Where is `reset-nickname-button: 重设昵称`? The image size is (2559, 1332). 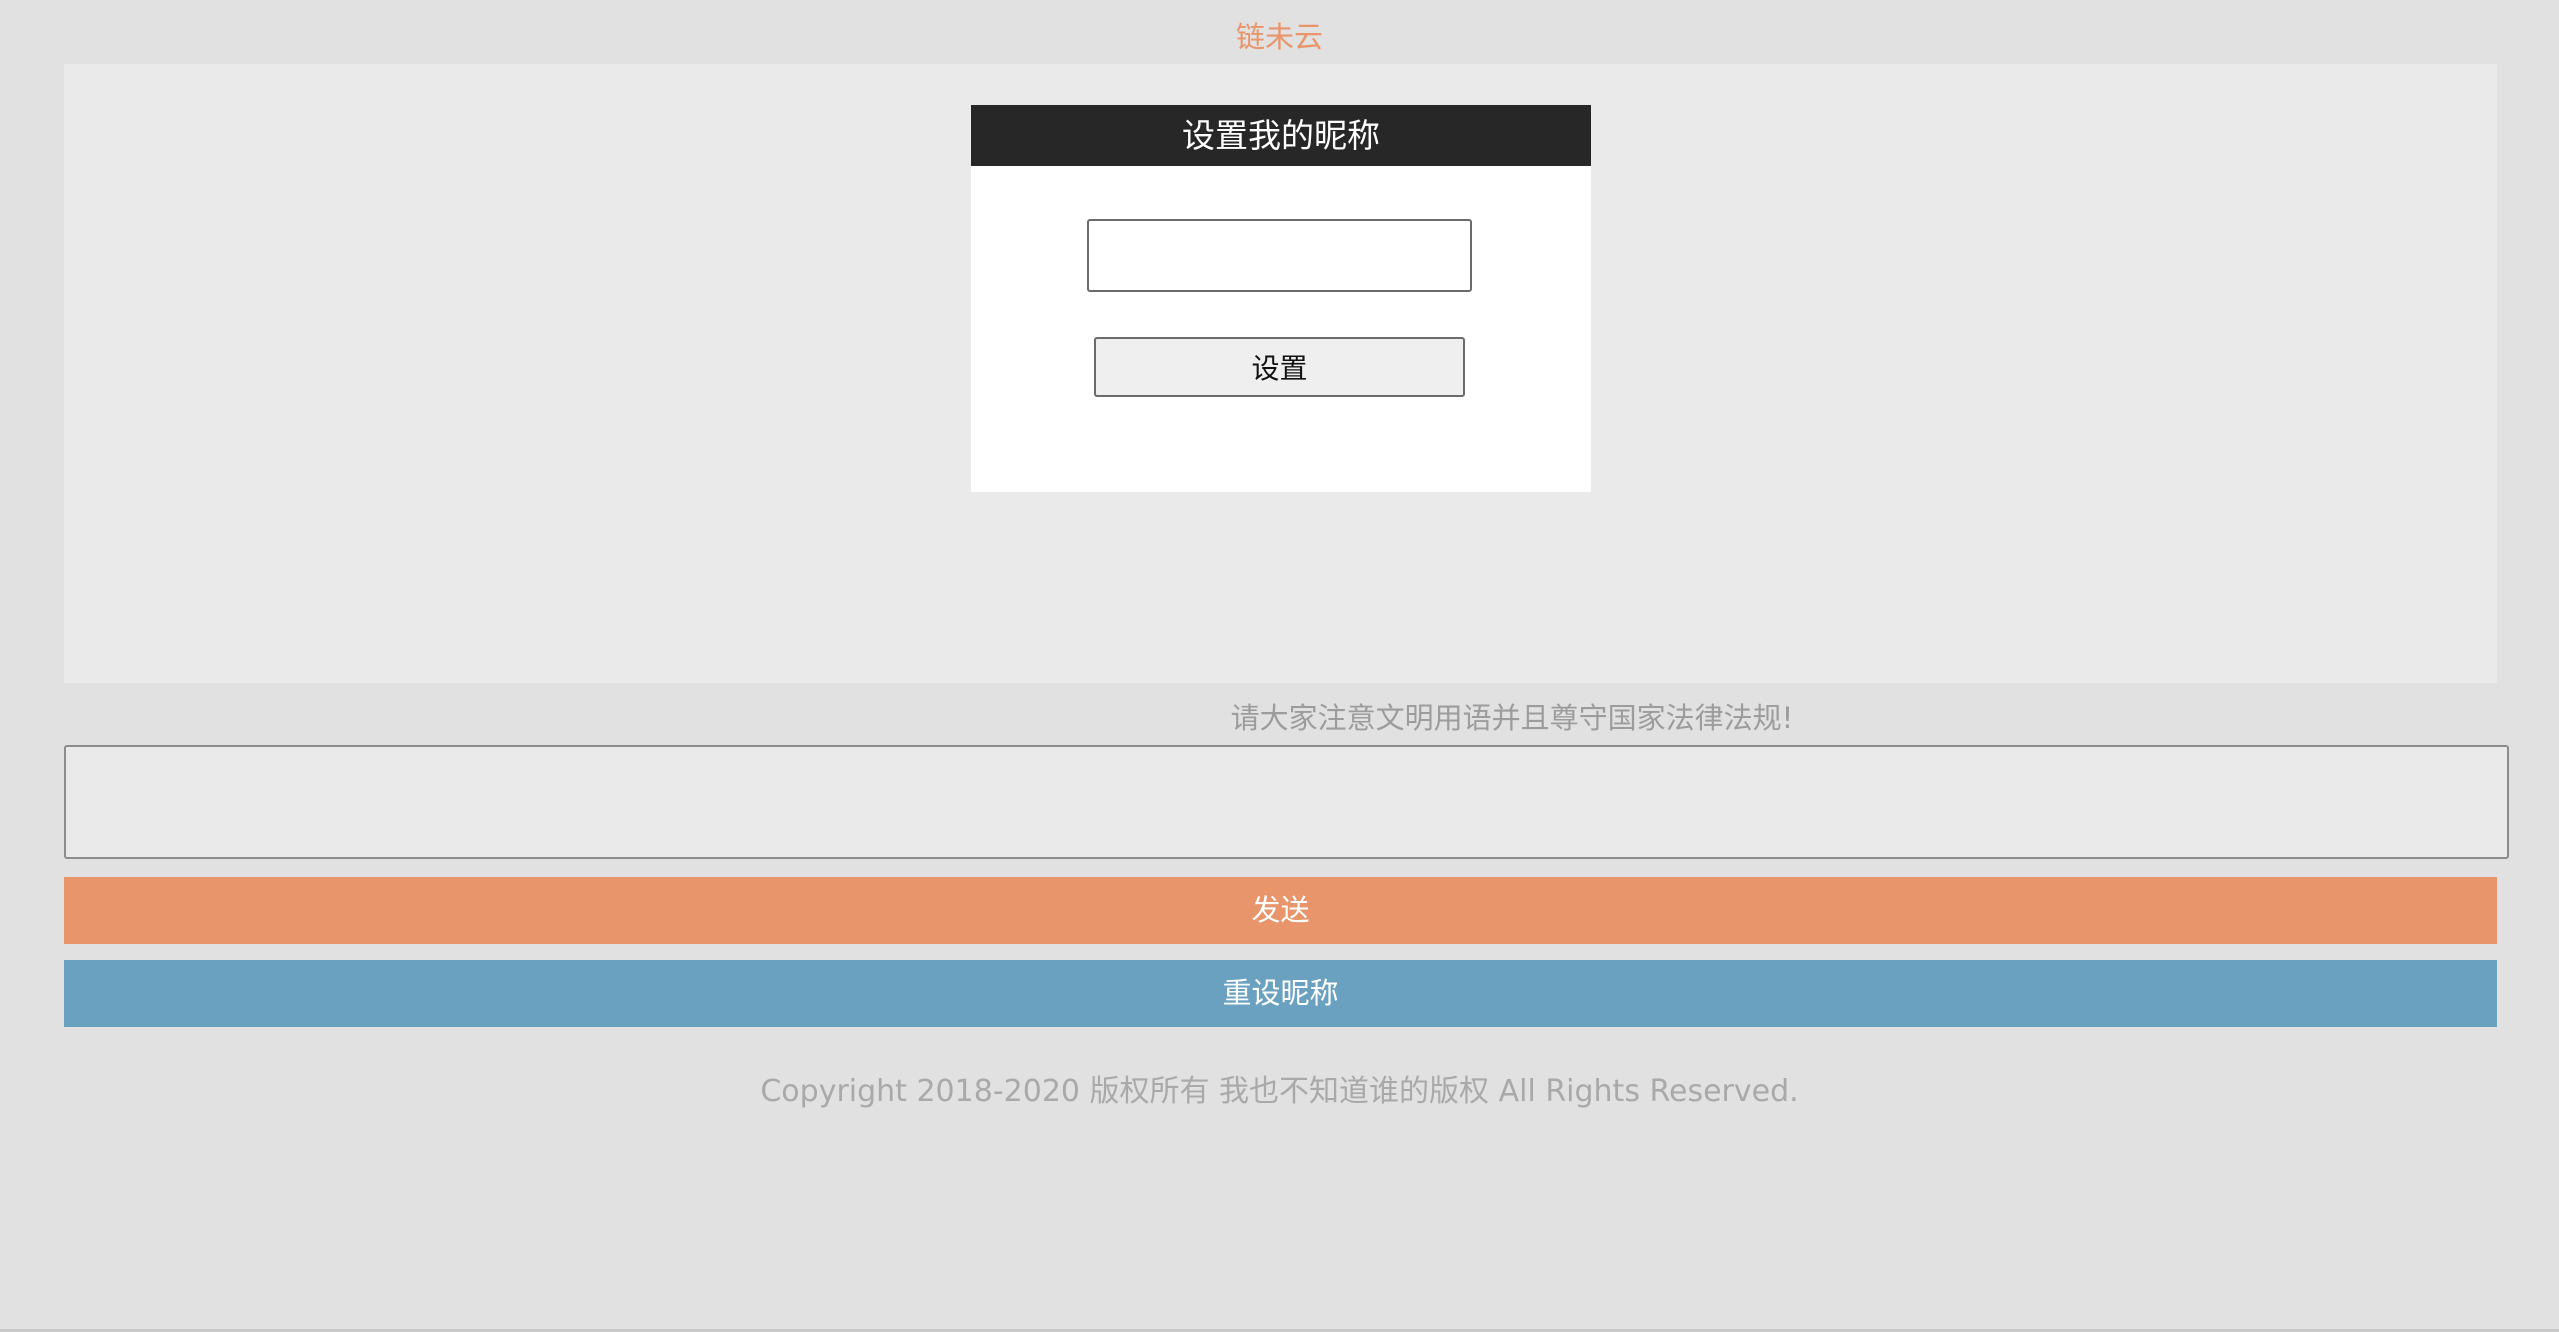 reset-nickname-button: 重设昵称 is located at coordinates (1280, 993).